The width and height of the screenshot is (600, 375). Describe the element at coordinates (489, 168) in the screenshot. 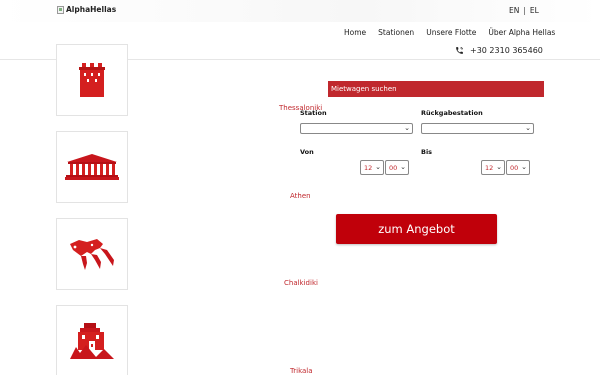

I see `to-hour-value: 12` at that location.